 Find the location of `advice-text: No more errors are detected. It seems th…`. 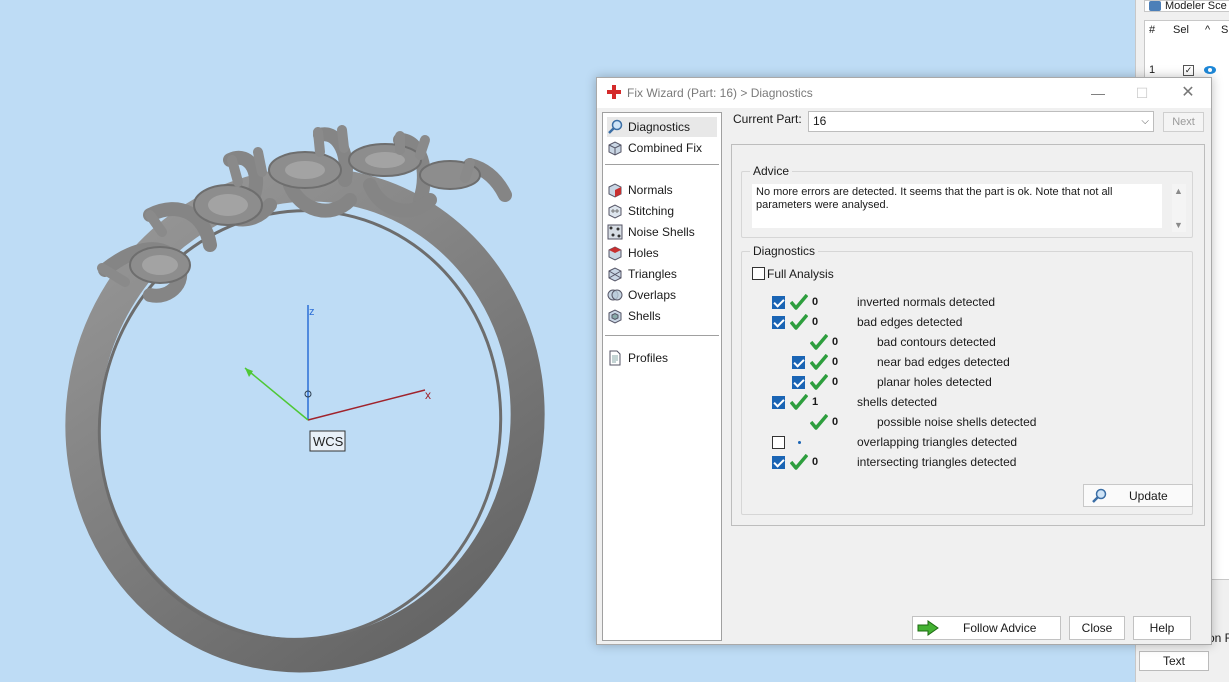

advice-text: No more errors are detected. It seems th… is located at coordinates (957, 206).